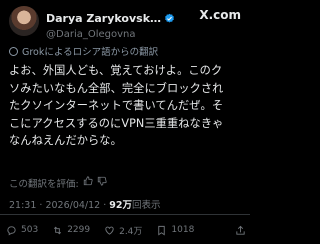 Image resolution: width=320 pixels, height=244 pixels. I want to click on reply-button: 503, so click(22, 230).